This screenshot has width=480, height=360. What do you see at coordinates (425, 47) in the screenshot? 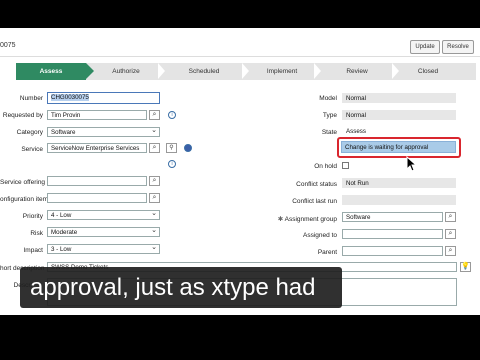
I see `update-button: Update` at bounding box center [425, 47].